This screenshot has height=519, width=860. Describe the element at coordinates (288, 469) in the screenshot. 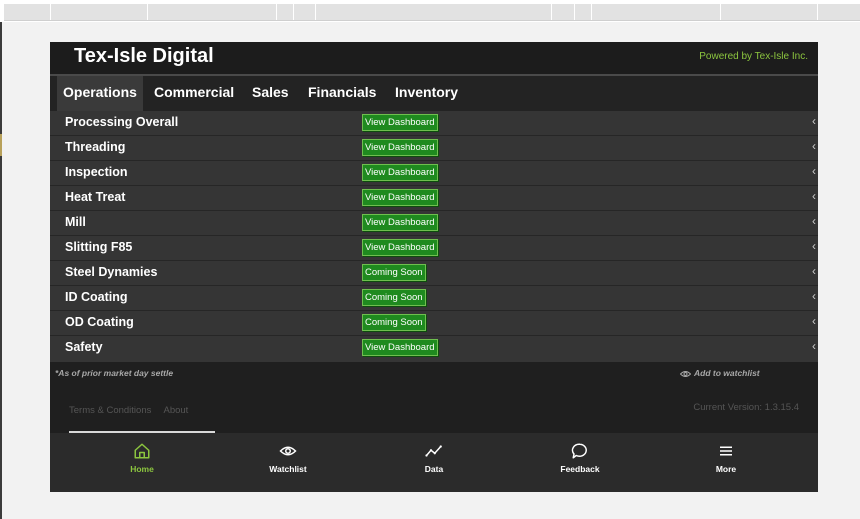

I see `nav-watchlist-label: Watchlist` at that location.